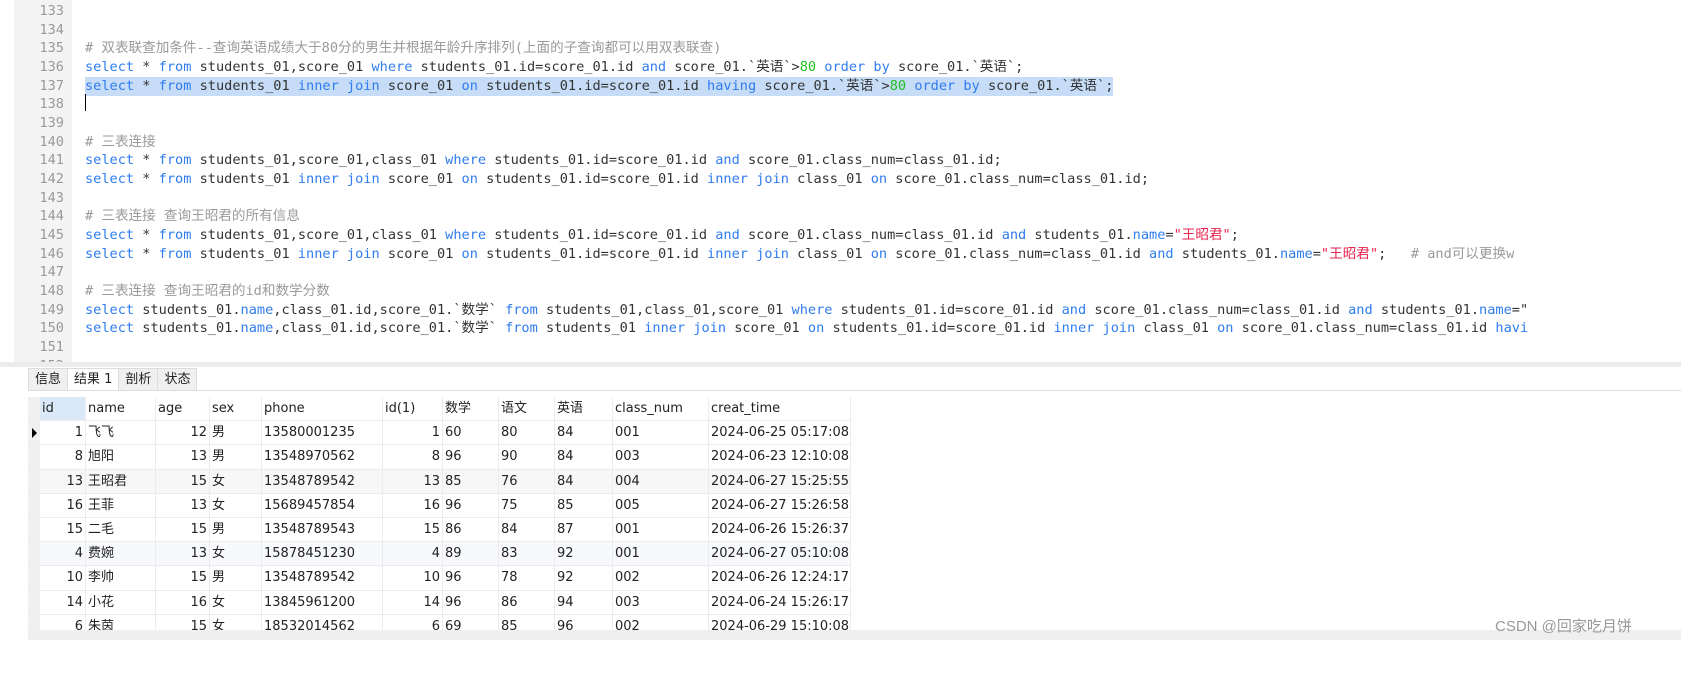 Image resolution: width=1681 pixels, height=688 pixels. I want to click on code-line: 139, so click(840, 123).